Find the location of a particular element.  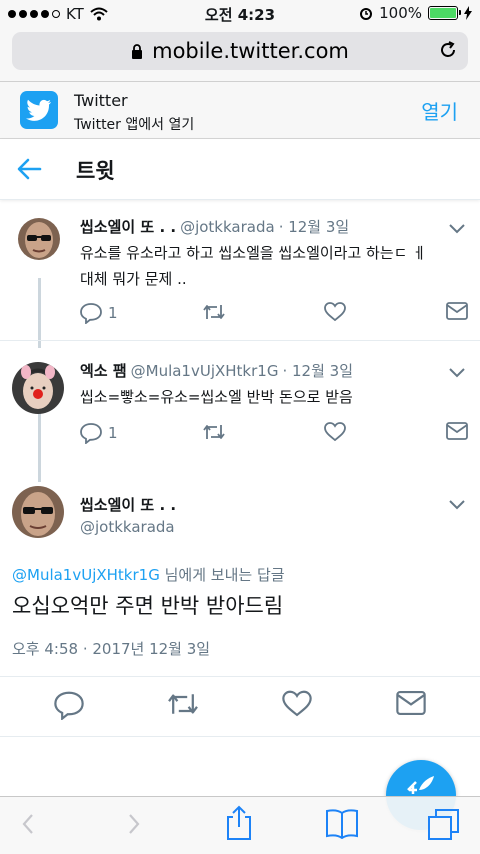

lock-icon is located at coordinates (137, 51).